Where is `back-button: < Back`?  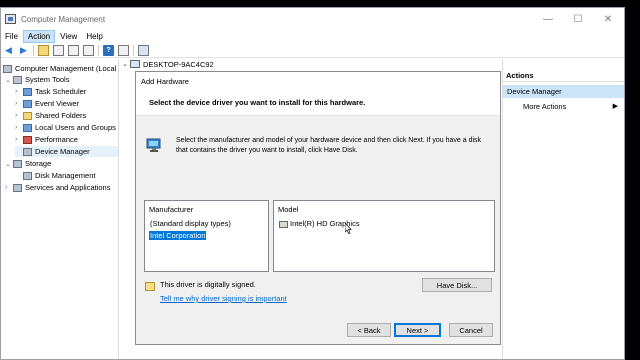
back-button: < Back is located at coordinates (369, 330).